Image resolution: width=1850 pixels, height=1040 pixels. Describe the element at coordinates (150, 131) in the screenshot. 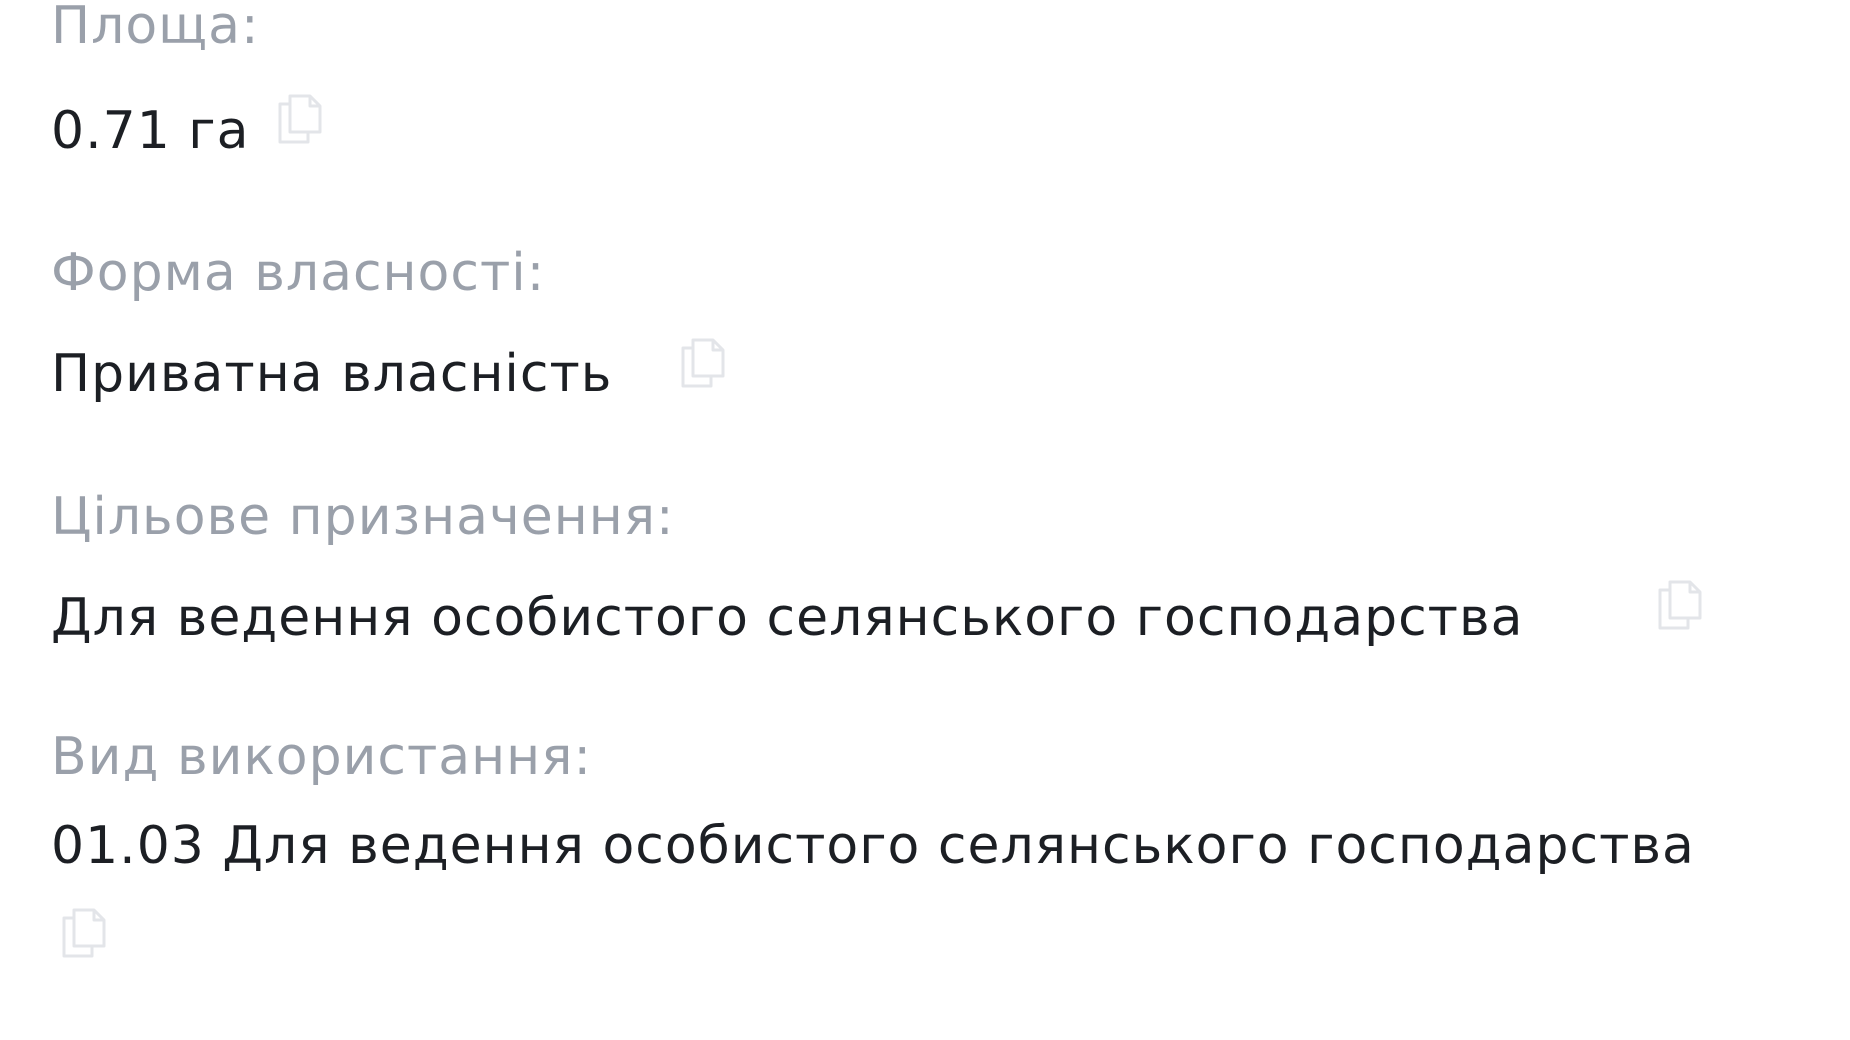

I see `field-value-area: 0.71 га` at that location.